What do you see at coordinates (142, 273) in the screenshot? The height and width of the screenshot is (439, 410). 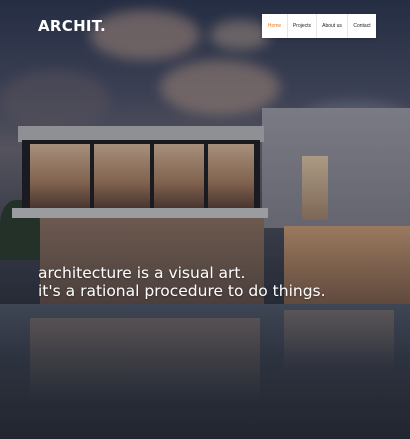 I see `hero-headline-line: architecture is a visual art.` at bounding box center [142, 273].